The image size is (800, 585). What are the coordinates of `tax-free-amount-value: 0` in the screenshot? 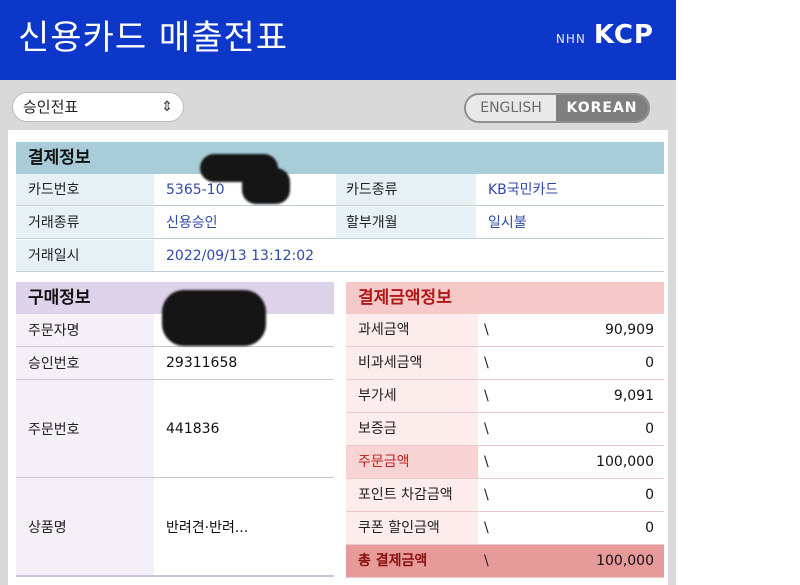 It's located at (649, 363).